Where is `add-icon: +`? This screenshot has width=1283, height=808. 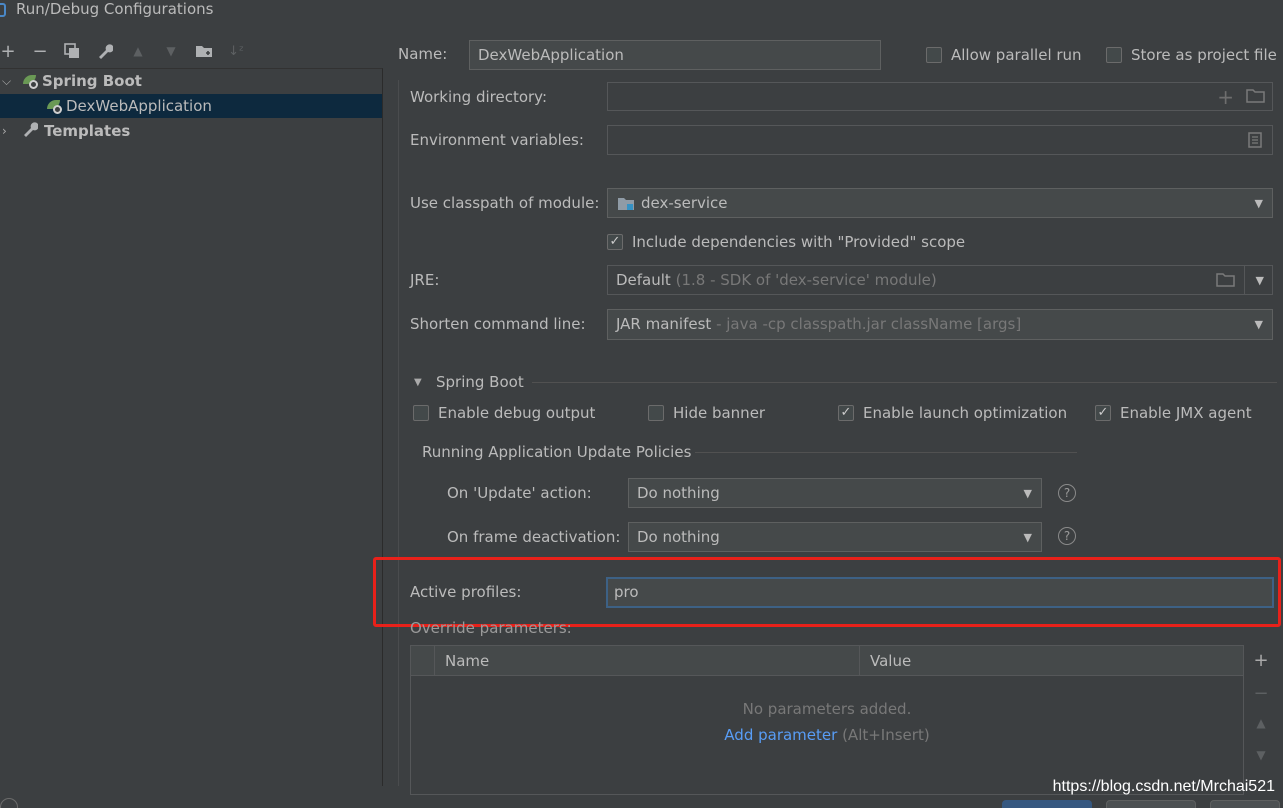 add-icon: + is located at coordinates (9, 51).